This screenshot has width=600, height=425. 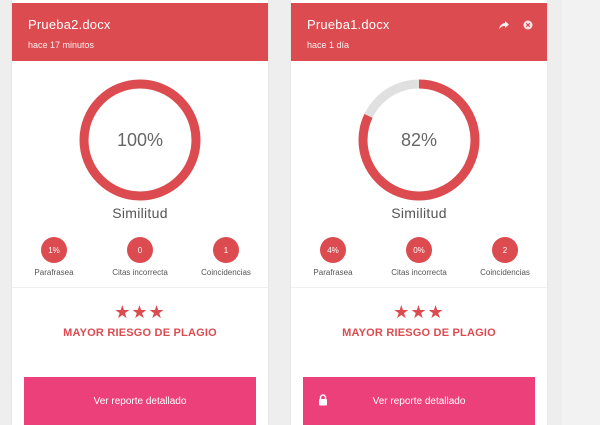 I want to click on file-time: hace 1 día, so click(x=328, y=45).